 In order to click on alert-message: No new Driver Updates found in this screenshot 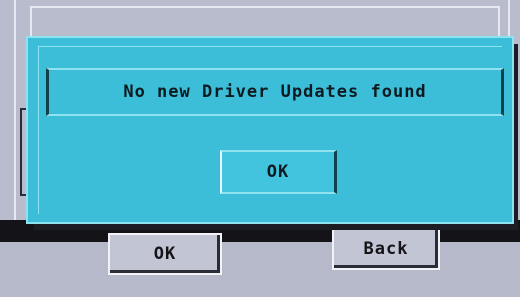, I will do `click(275, 92)`.